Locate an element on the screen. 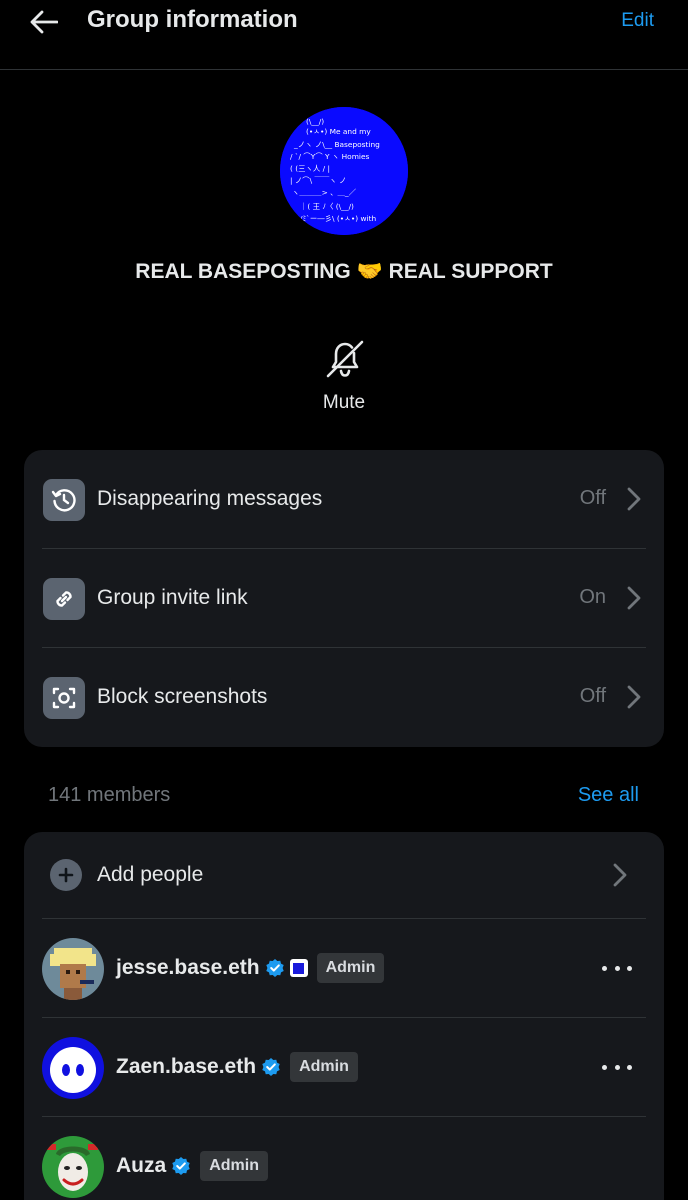 The image size is (688, 1200). add-people-label: Add people is located at coordinates (150, 874).